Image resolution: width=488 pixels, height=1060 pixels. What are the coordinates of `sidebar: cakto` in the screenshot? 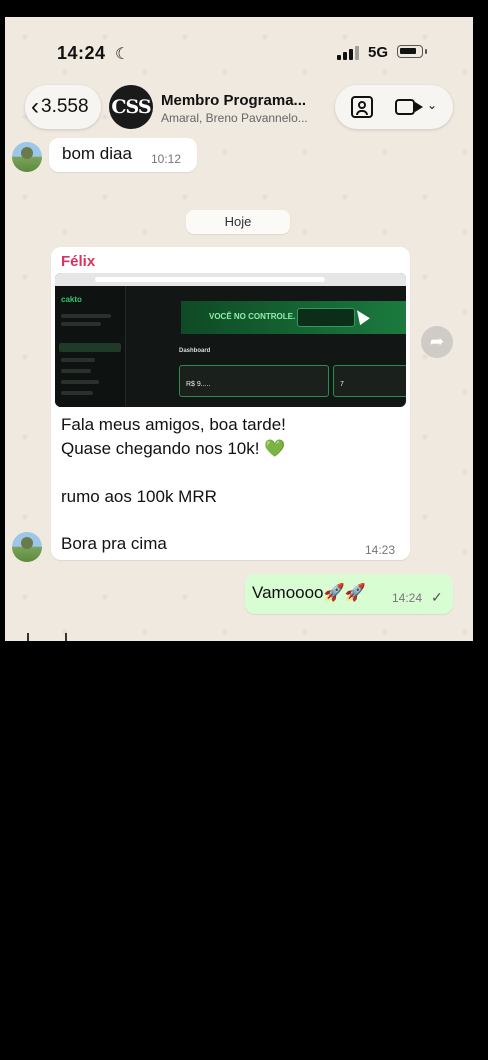 It's located at (90, 346).